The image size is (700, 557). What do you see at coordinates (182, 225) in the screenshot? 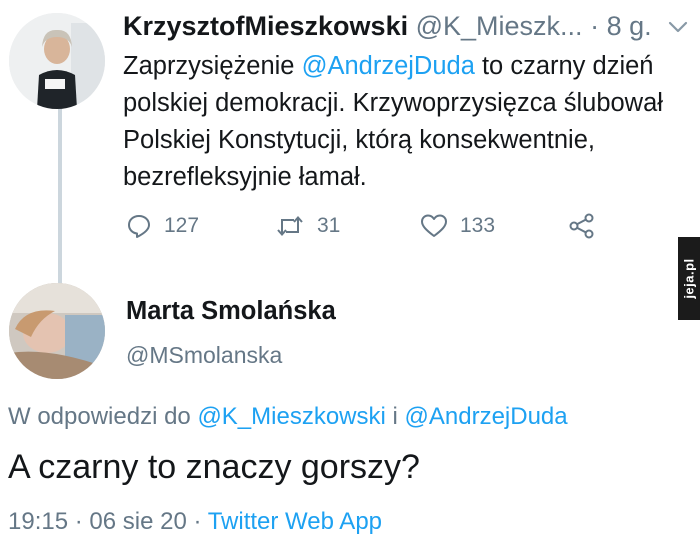
I see `reply-count: 127` at bounding box center [182, 225].